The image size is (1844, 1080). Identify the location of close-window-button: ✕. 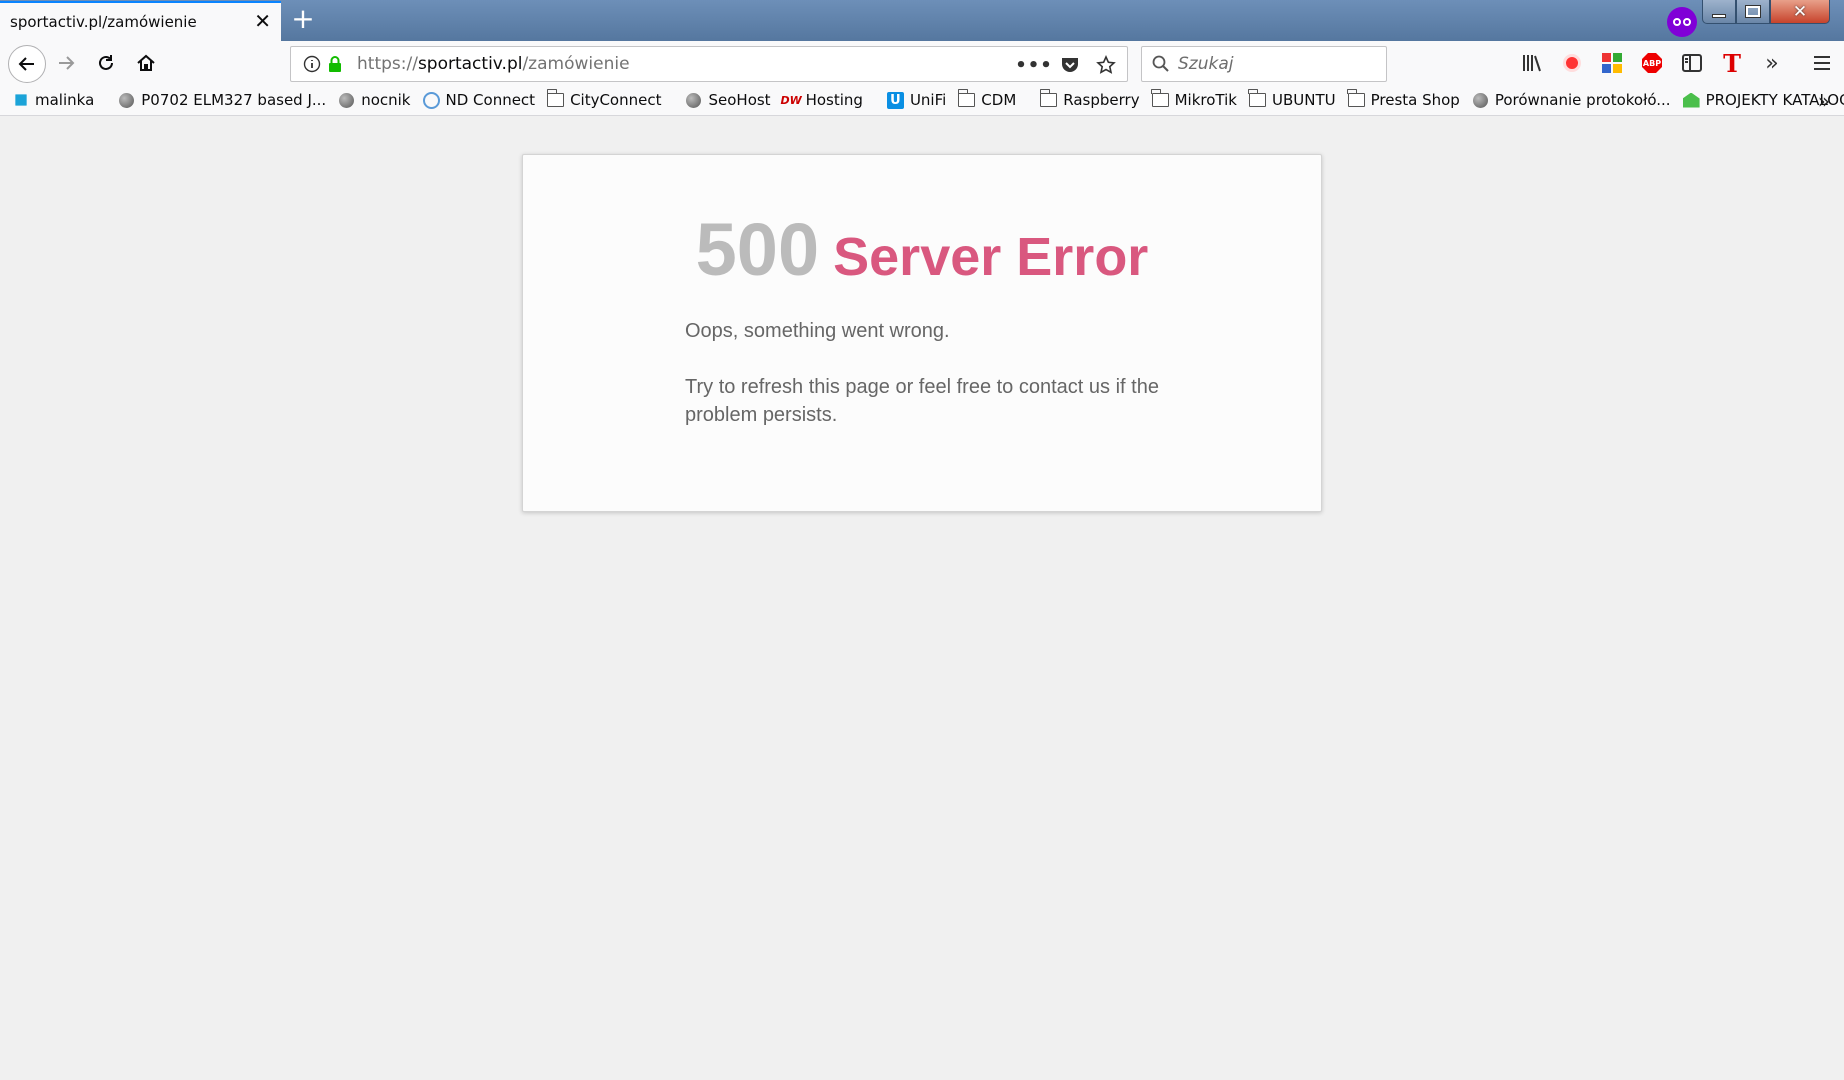
(1800, 12).